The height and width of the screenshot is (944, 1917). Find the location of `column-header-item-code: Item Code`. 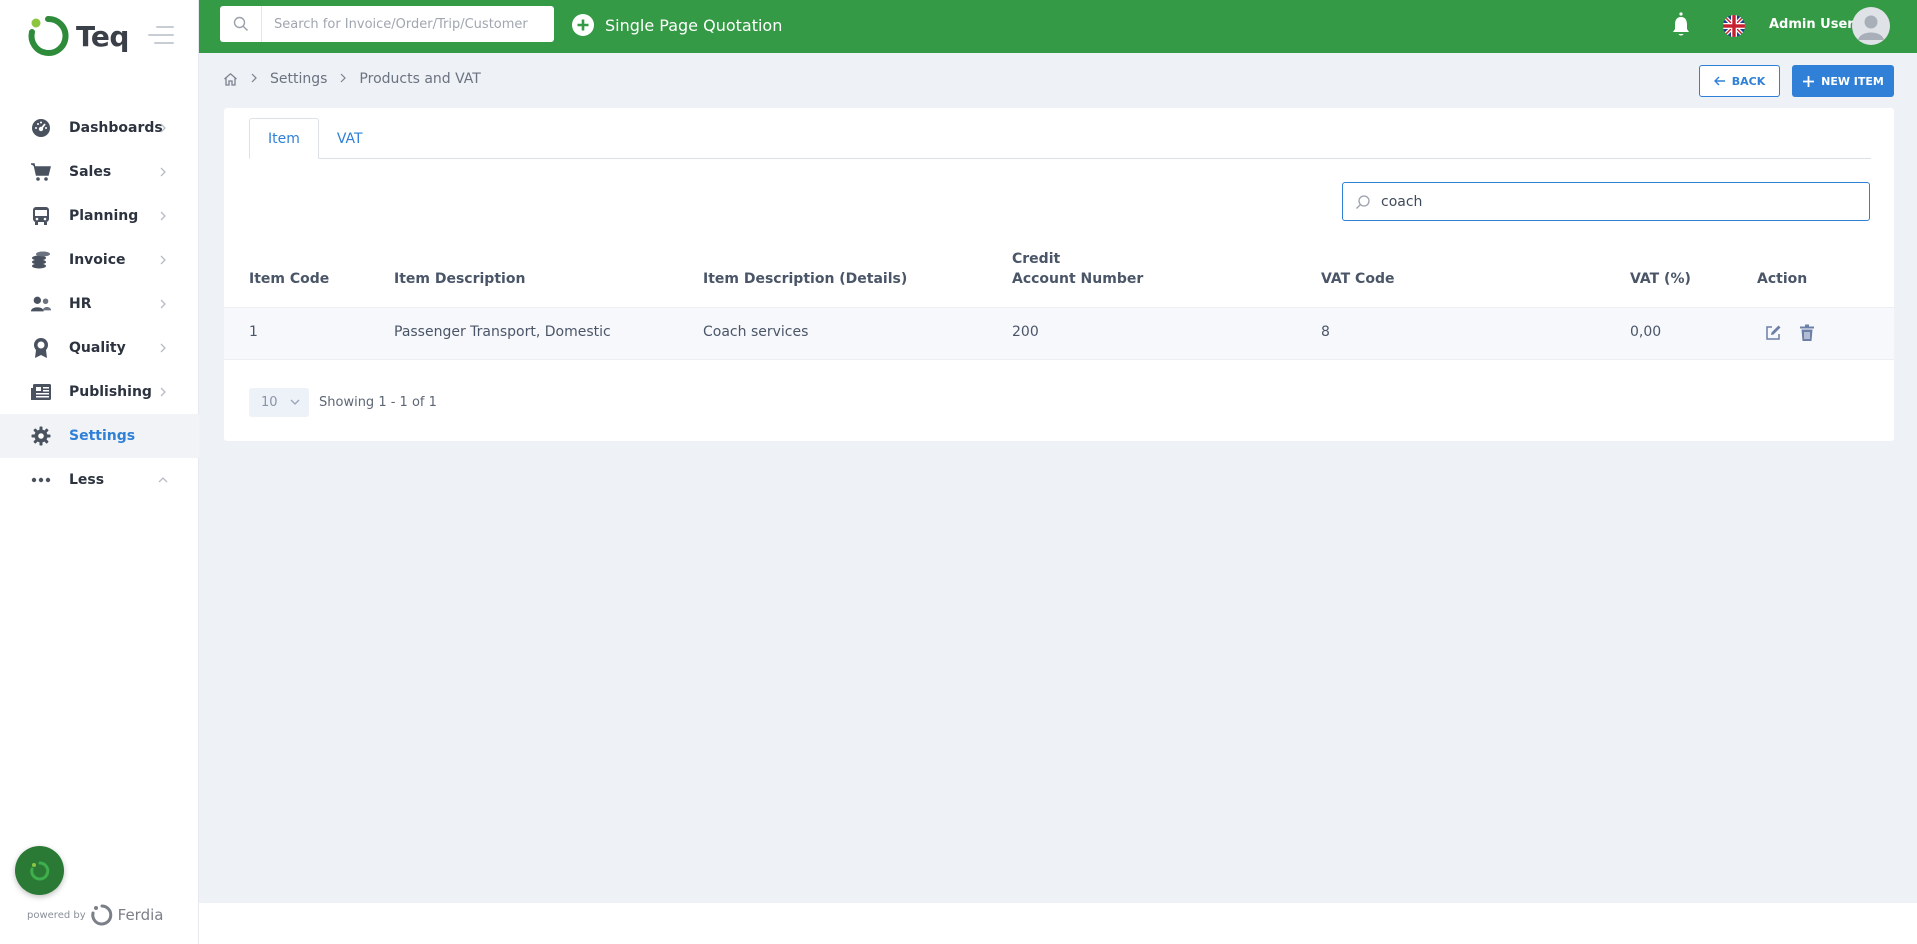

column-header-item-code: Item Code is located at coordinates (289, 279).